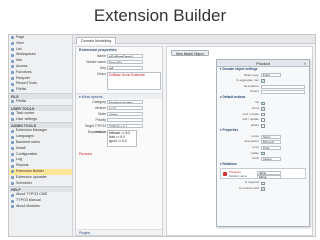  I want to click on sidebar-item-label: Extension Builder, so click(30, 170).